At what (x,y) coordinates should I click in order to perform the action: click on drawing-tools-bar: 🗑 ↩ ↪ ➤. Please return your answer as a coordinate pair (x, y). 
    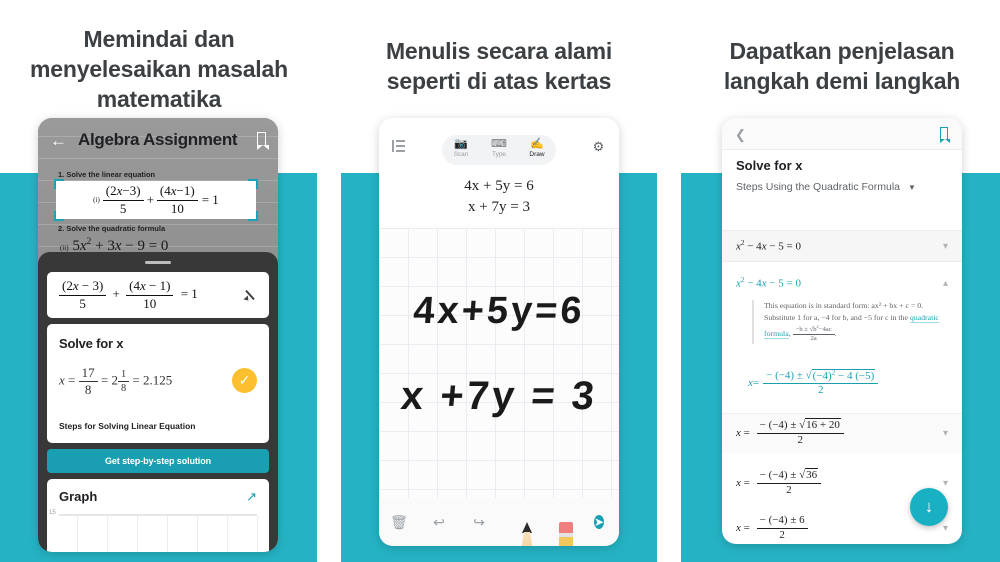
    Looking at the image, I should click on (499, 522).